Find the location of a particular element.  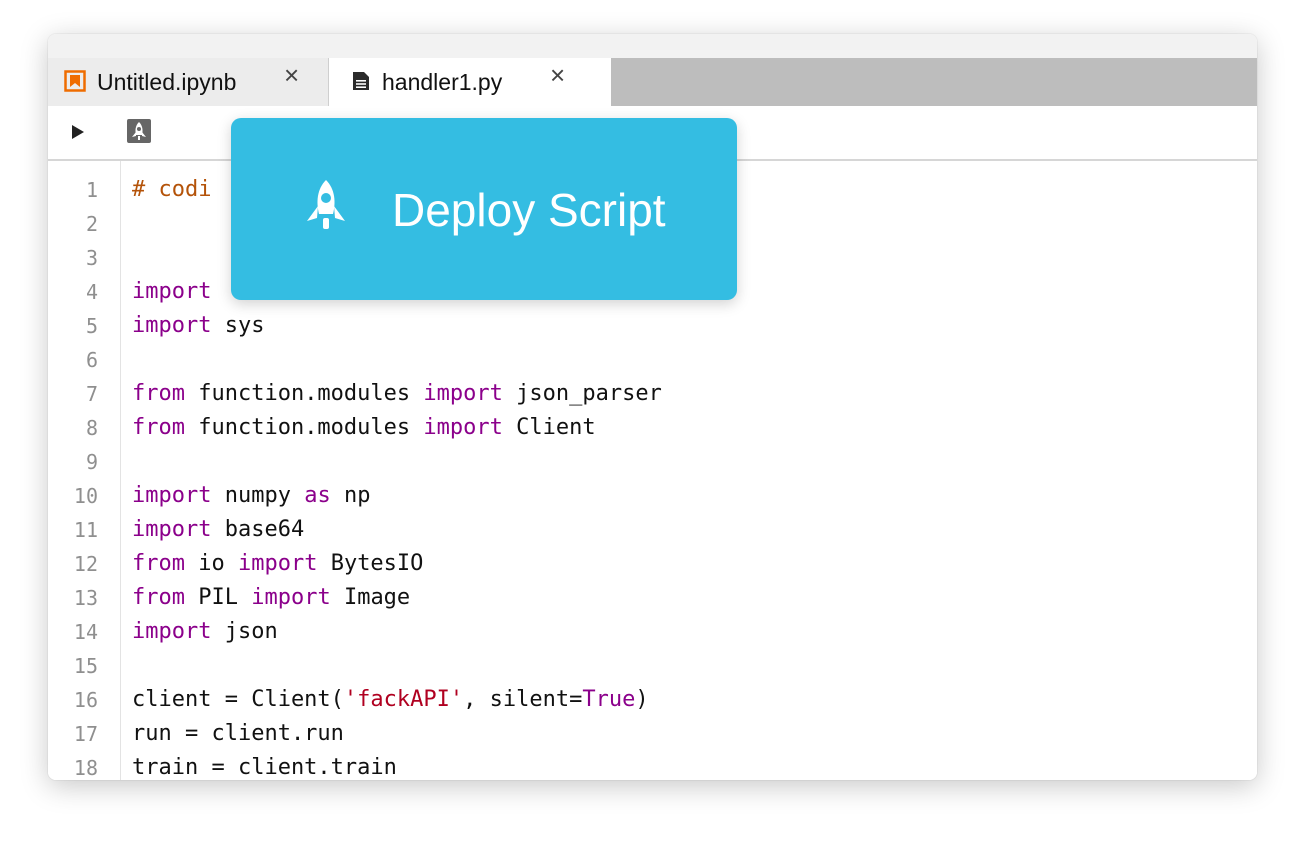

play-icon is located at coordinates (78, 132).